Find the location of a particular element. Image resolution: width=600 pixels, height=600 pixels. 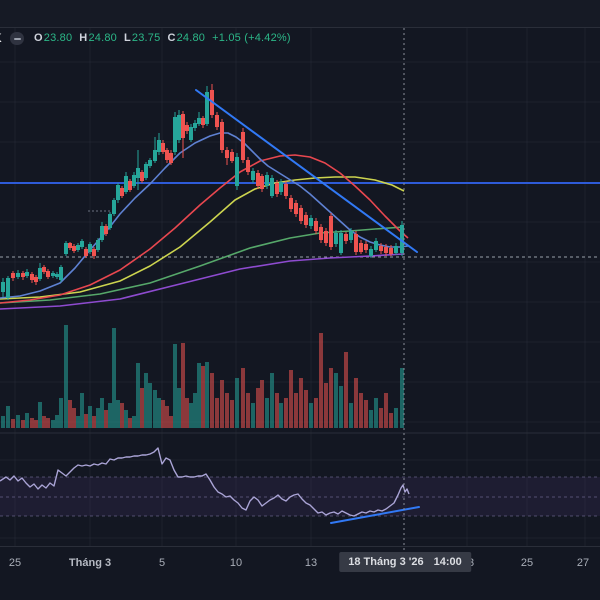

change-value: +1.05 (+4.42%) is located at coordinates (251, 38).